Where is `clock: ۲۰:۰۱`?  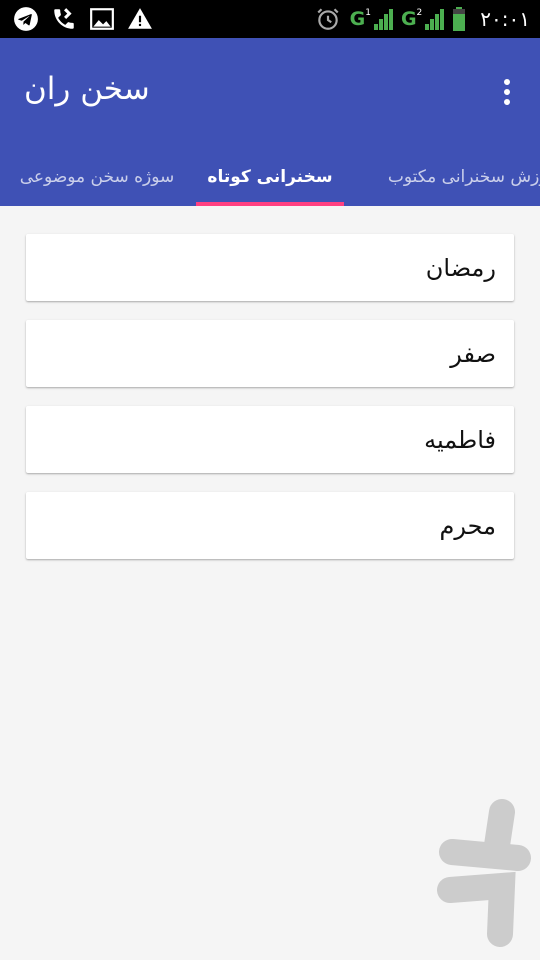
clock: ۲۰:۰۱ is located at coordinates (505, 19).